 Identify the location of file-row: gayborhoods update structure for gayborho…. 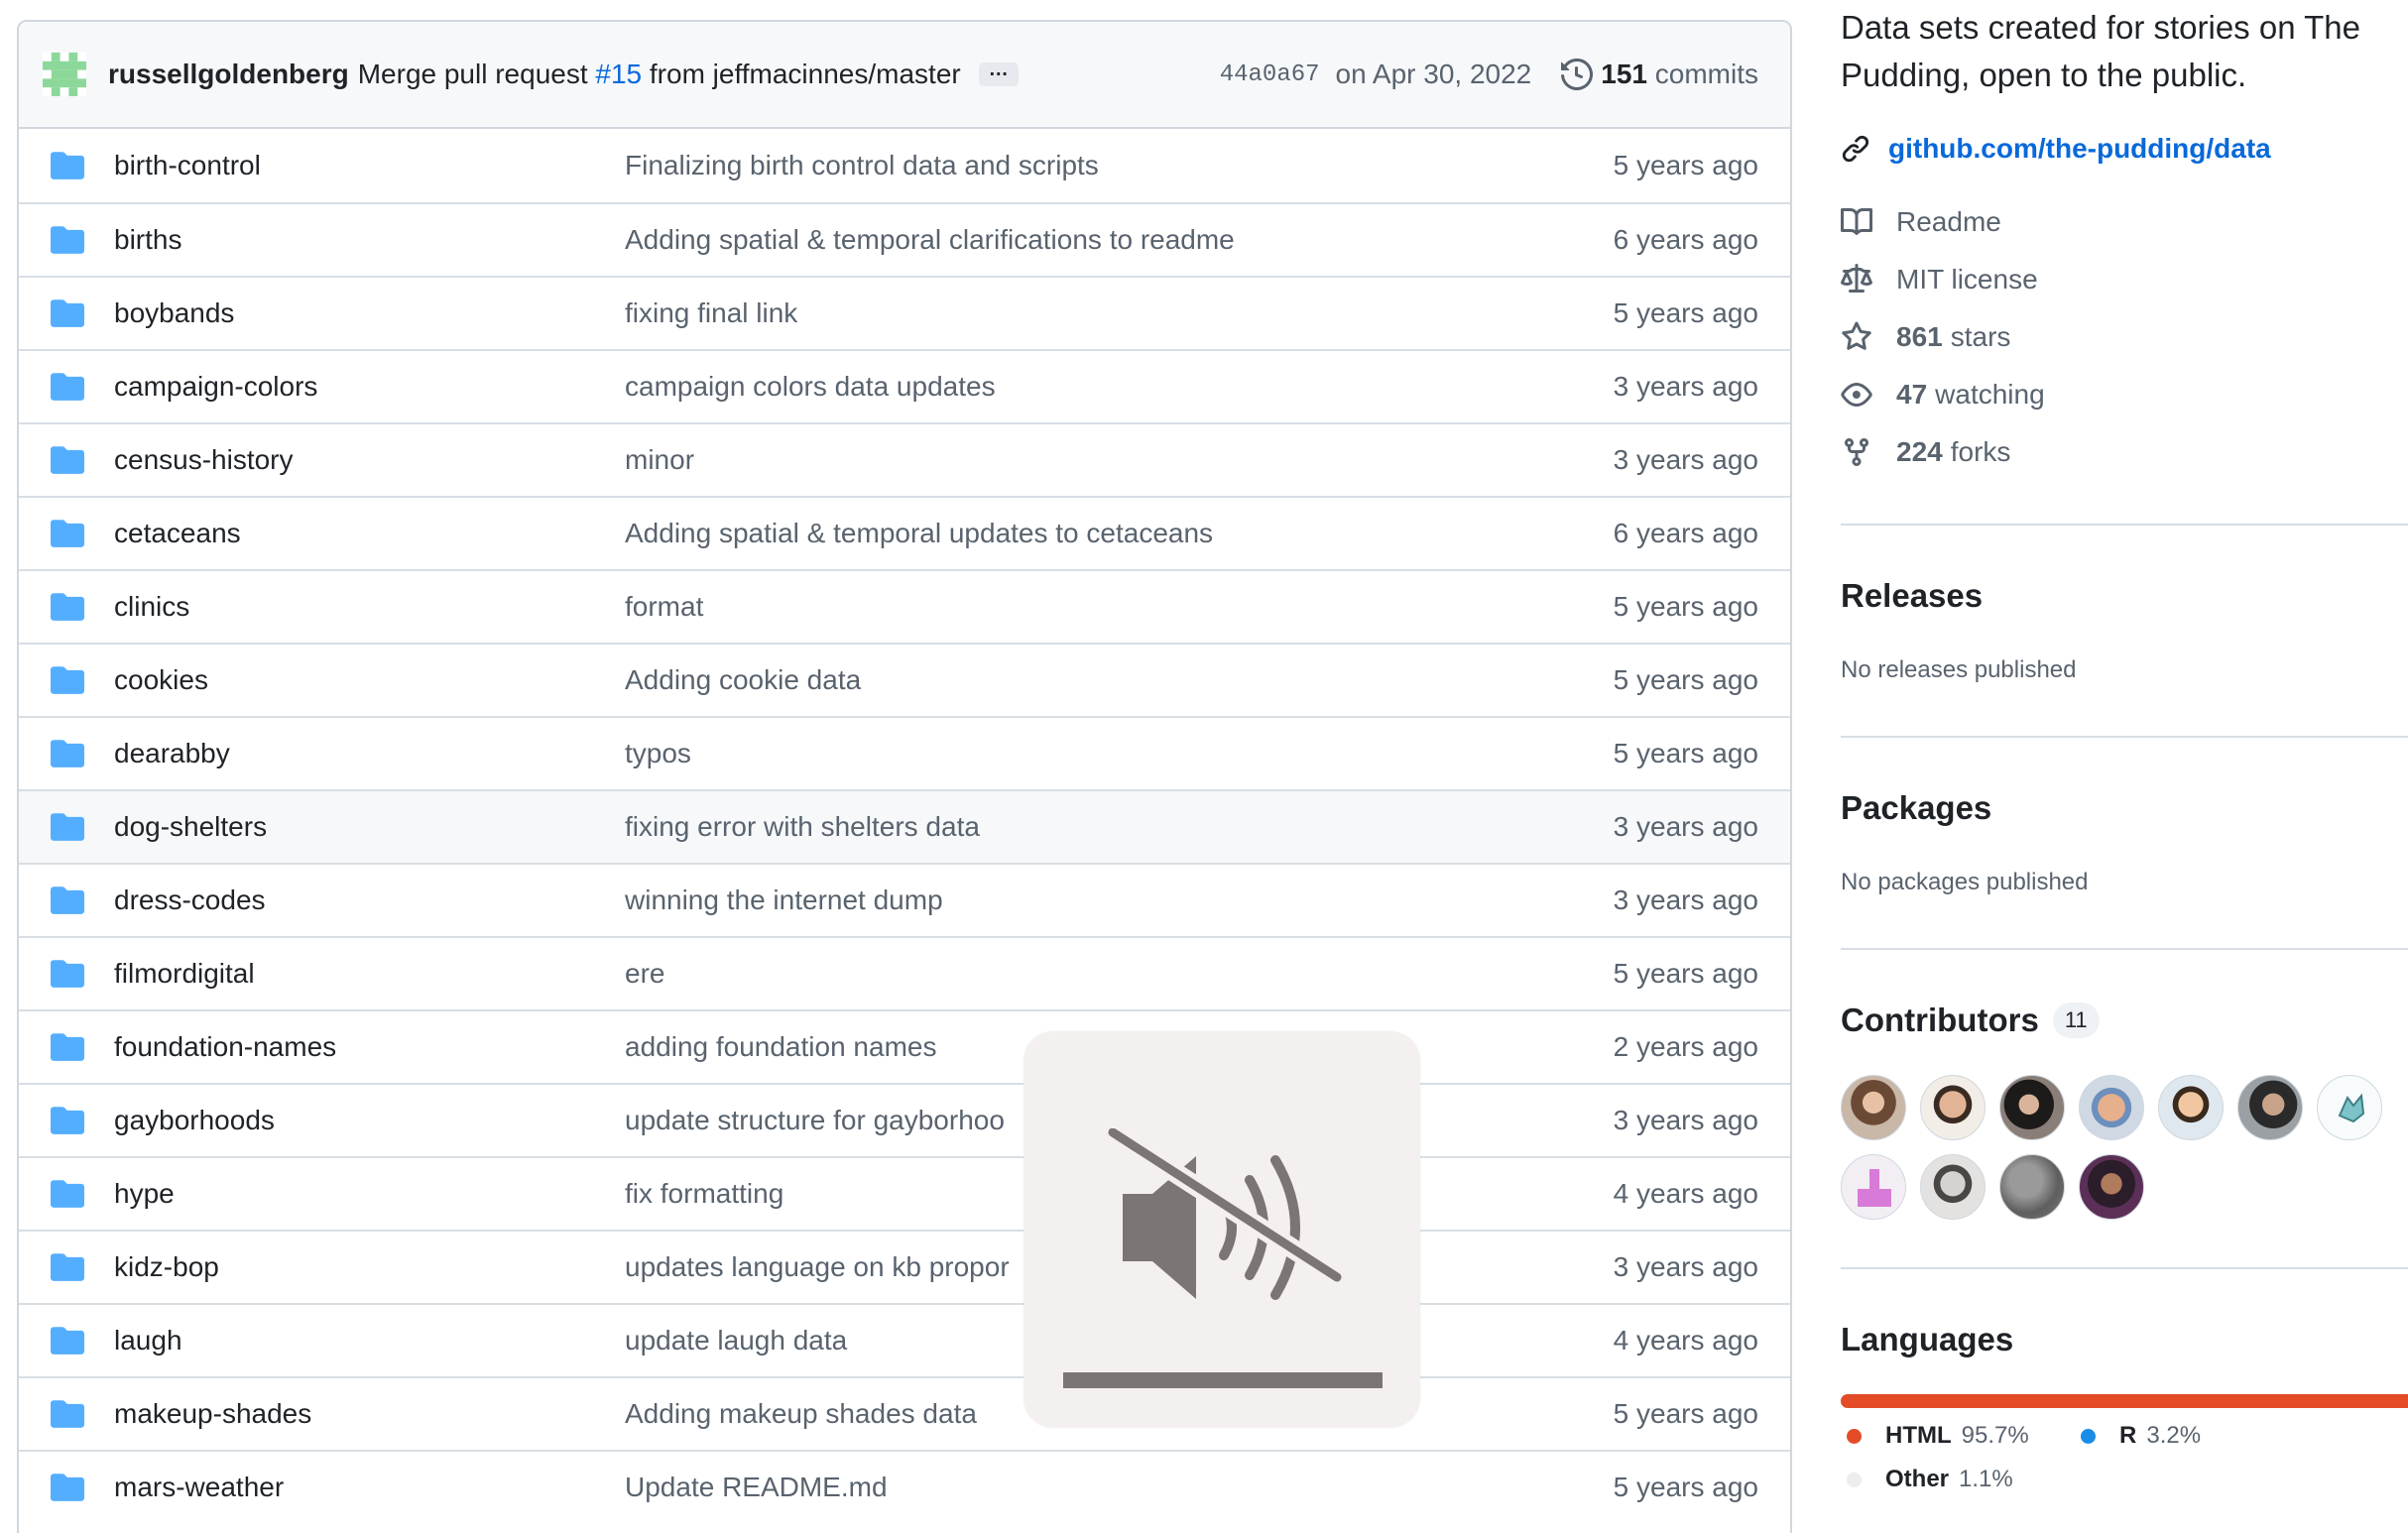
(905, 1119).